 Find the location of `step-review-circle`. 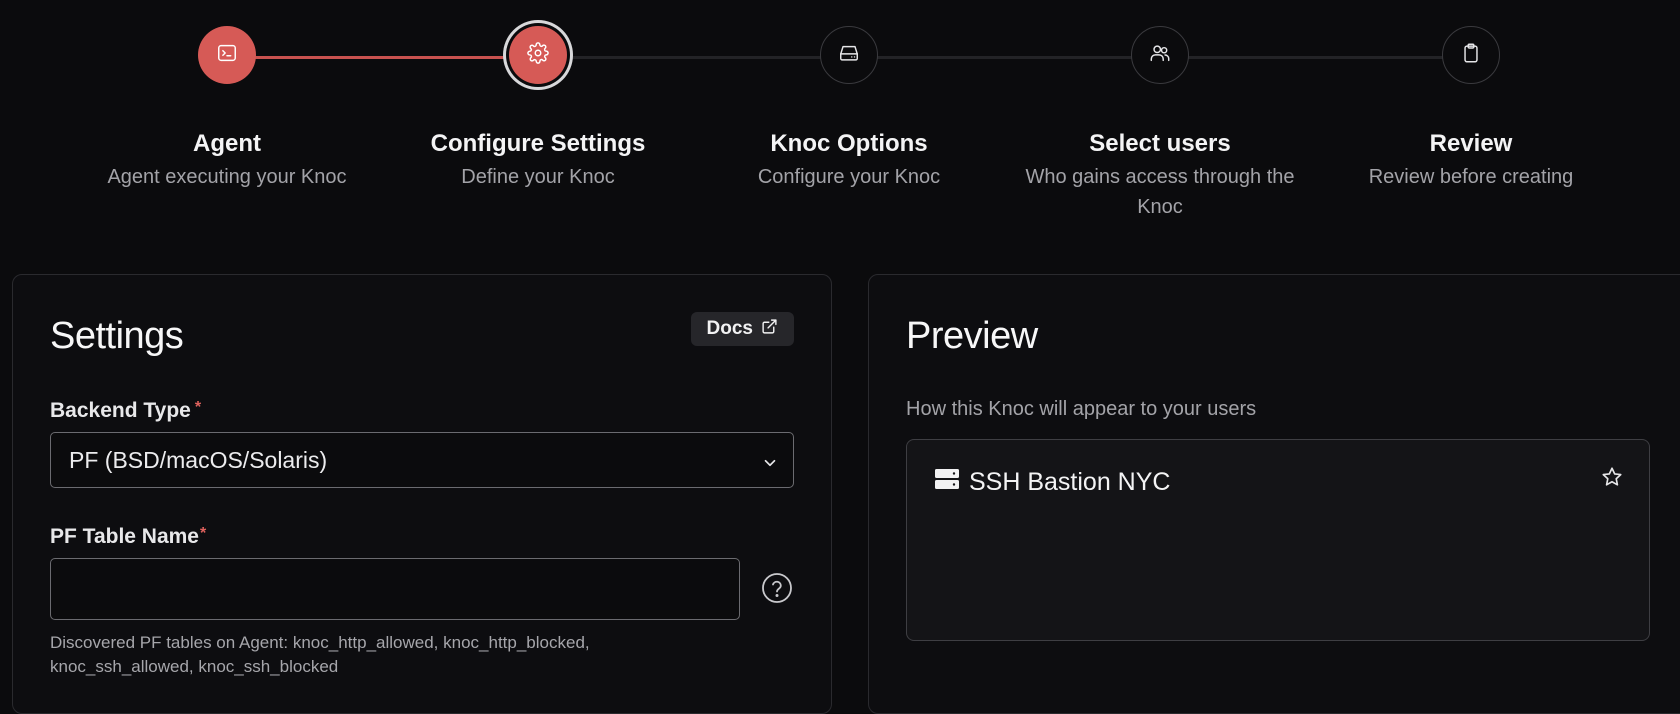

step-review-circle is located at coordinates (1471, 55).